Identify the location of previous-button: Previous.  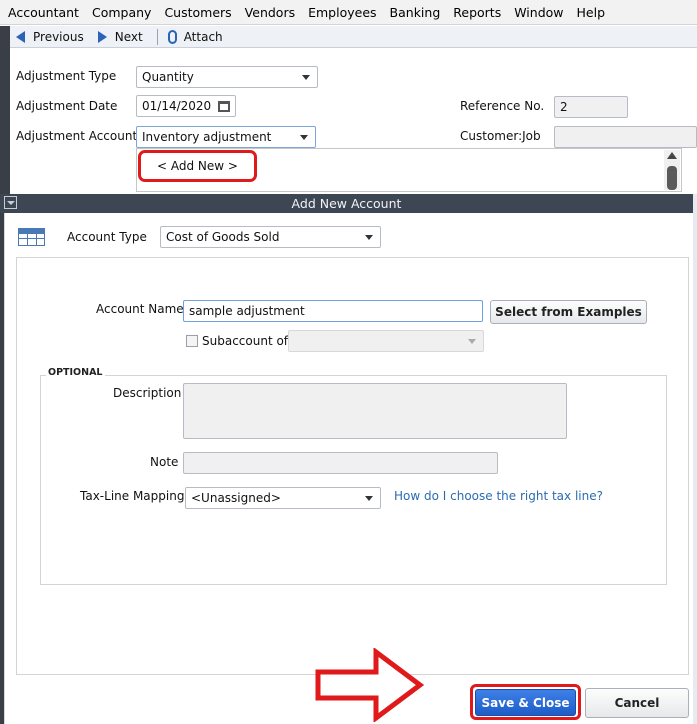
(50, 37).